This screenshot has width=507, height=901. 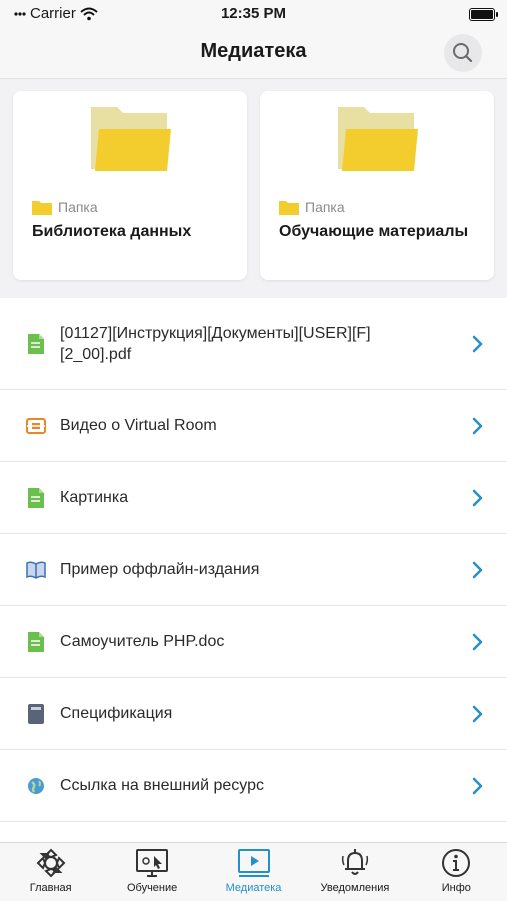 I want to click on tab-home: Главная, so click(x=50, y=872).